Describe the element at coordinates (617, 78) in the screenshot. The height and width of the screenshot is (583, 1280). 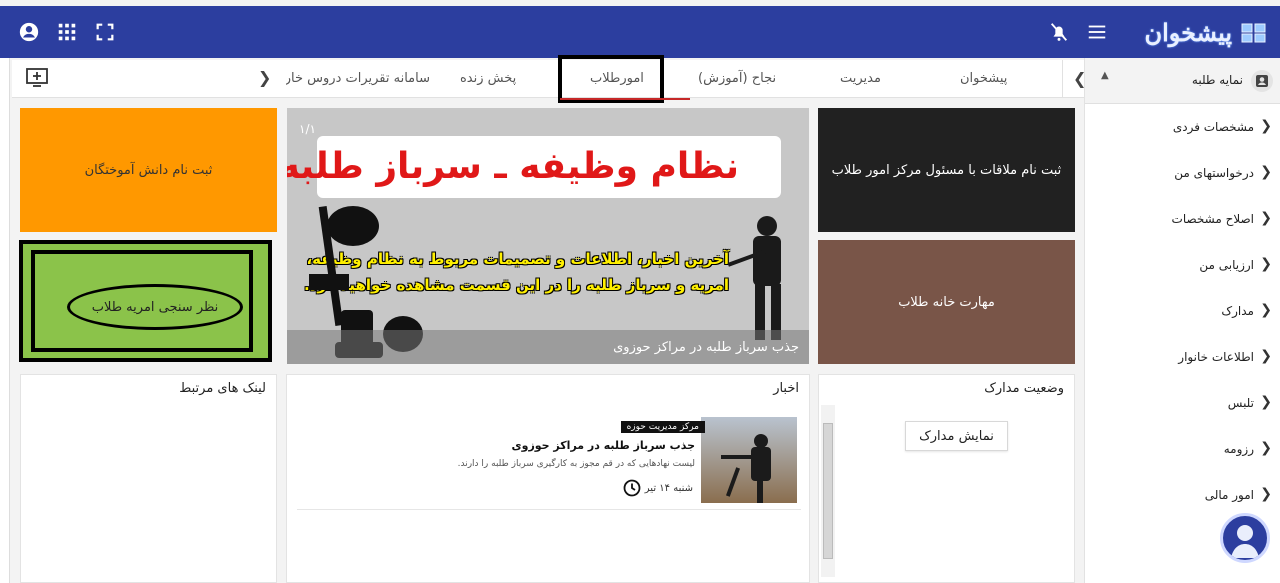
I see `tab-student-affairs: امورطلاب` at that location.